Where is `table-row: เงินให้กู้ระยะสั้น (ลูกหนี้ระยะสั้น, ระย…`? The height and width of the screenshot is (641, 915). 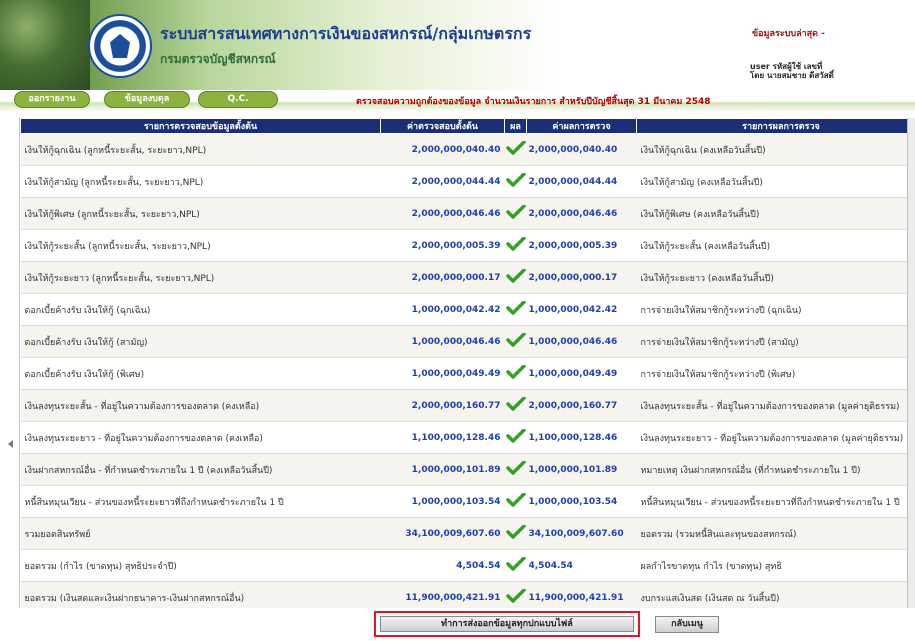 table-row: เงินให้กู้ระยะสั้น (ลูกหนี้ระยะสั้น, ระย… is located at coordinates (467, 245).